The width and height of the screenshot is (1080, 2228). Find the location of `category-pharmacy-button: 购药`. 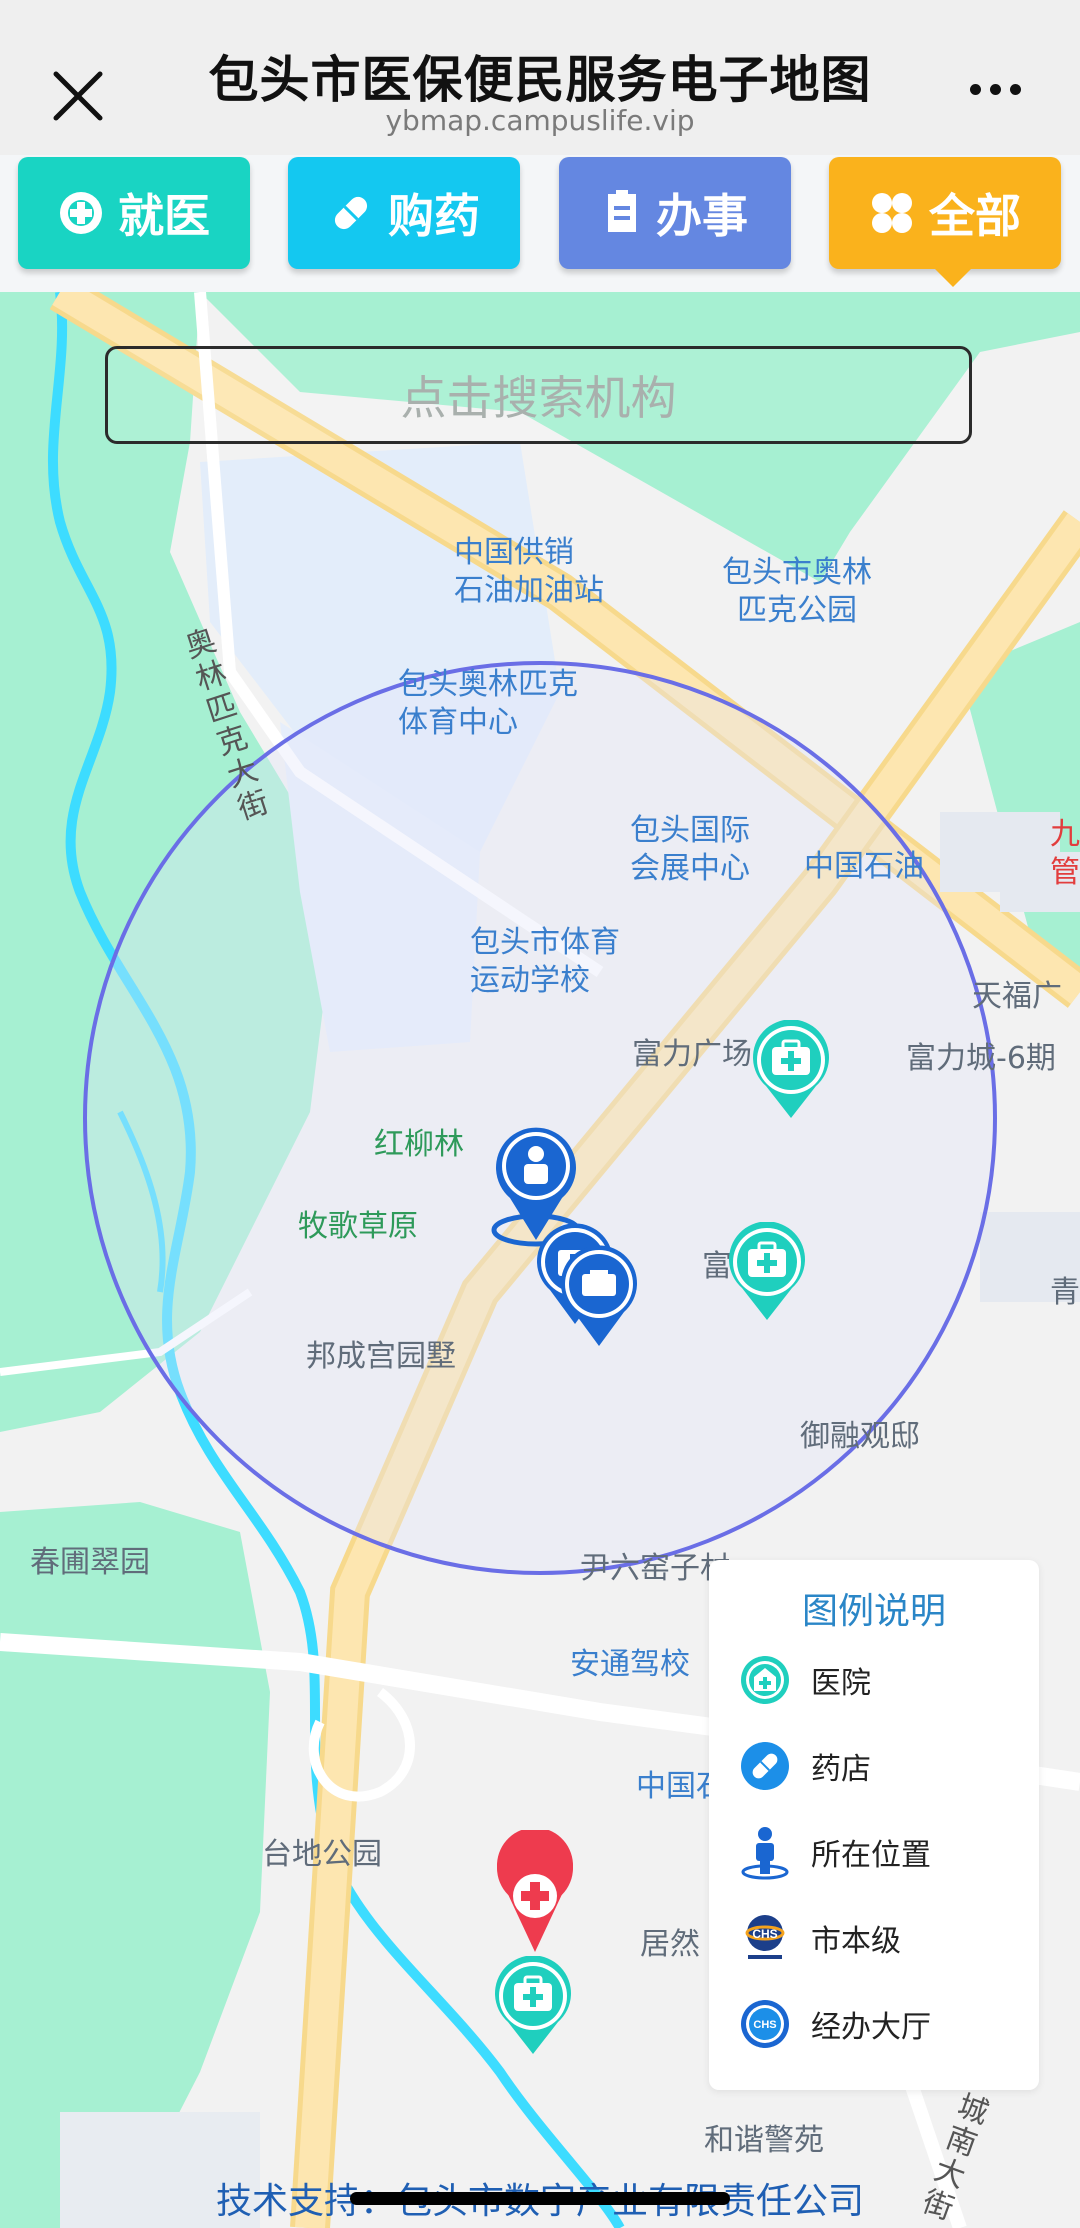

category-pharmacy-button: 购药 is located at coordinates (404, 213).